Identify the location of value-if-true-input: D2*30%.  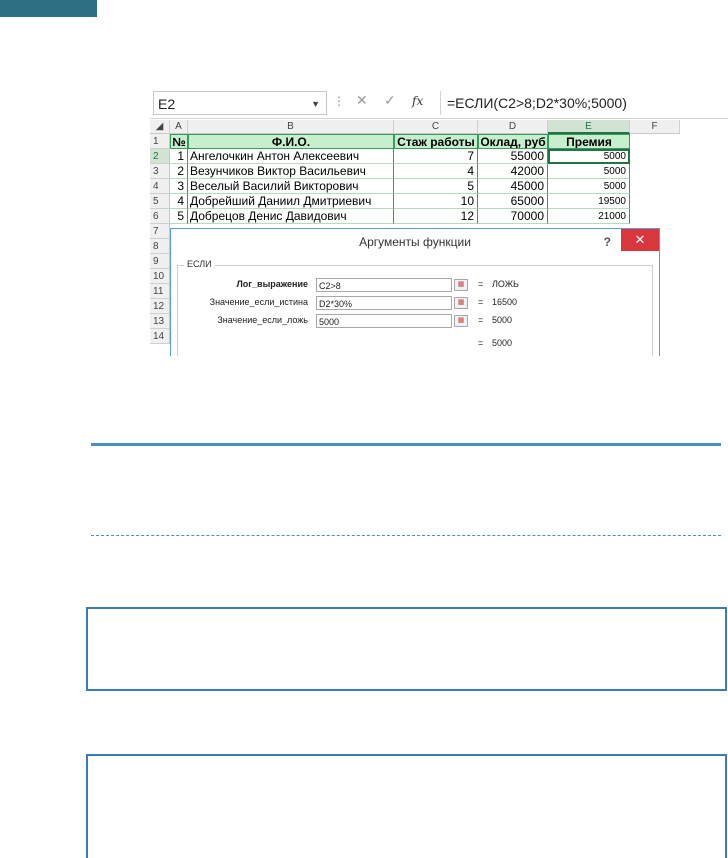
(384, 303).